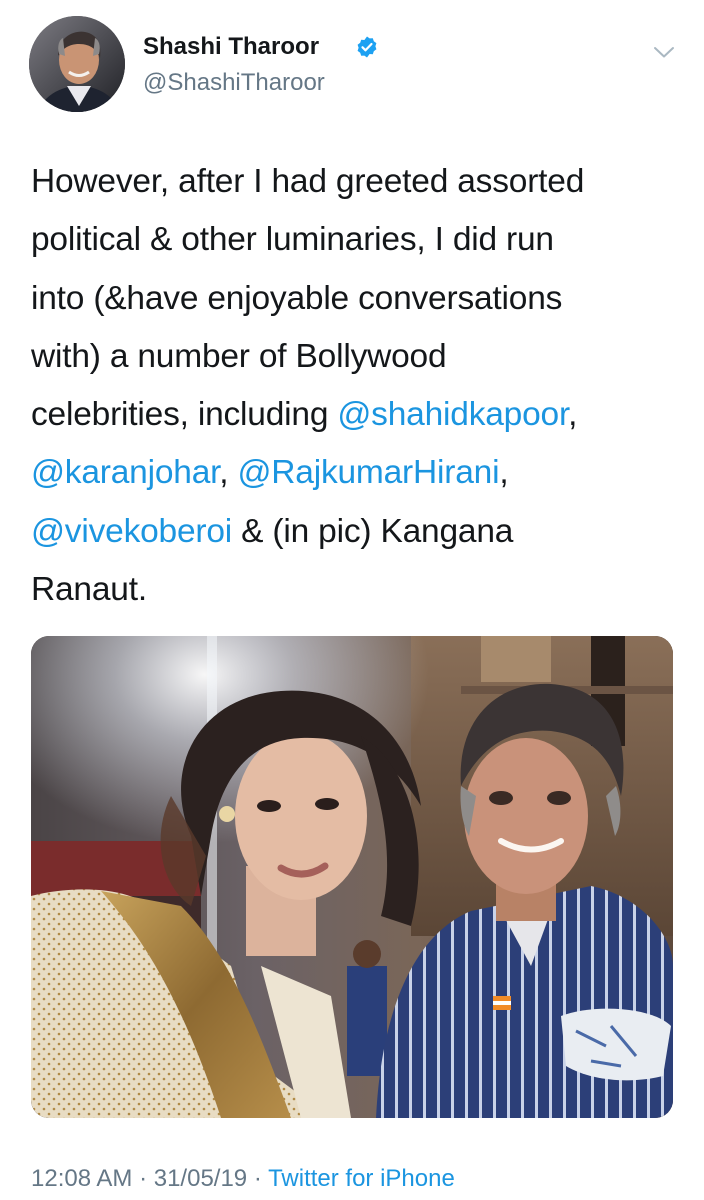 The width and height of the screenshot is (704, 1200). Describe the element at coordinates (297, 298) in the screenshot. I see `tweet-line: into (&have enjoyable conversations` at that location.